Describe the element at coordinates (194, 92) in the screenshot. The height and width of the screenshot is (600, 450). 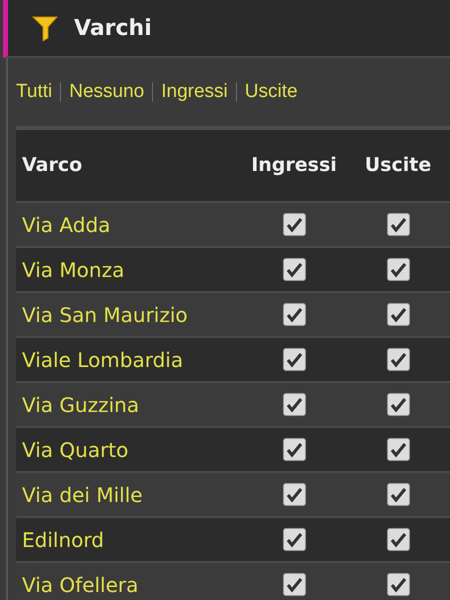
I see `filter-link: Ingressi` at that location.